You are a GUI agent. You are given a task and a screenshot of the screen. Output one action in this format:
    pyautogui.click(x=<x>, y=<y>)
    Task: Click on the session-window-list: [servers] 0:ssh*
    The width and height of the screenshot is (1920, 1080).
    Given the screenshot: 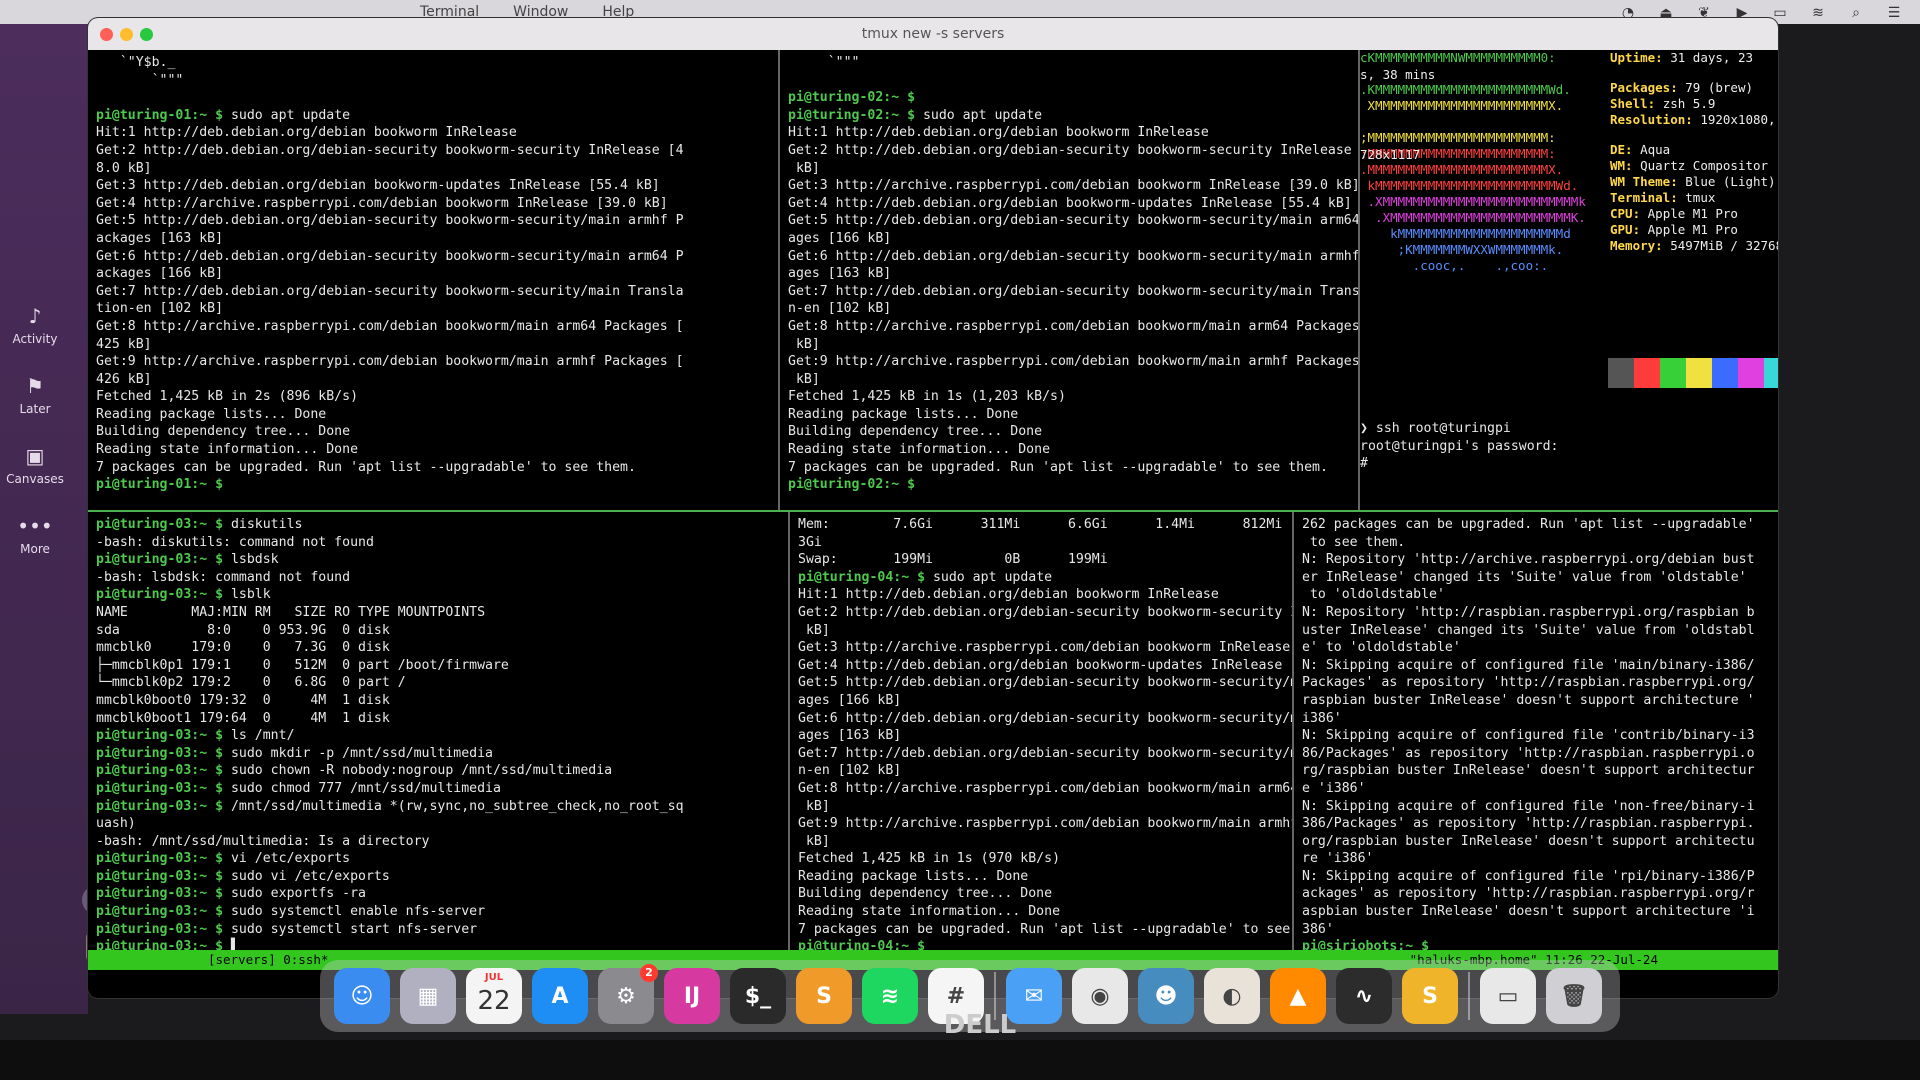 What is the action you would take?
    pyautogui.click(x=268, y=960)
    